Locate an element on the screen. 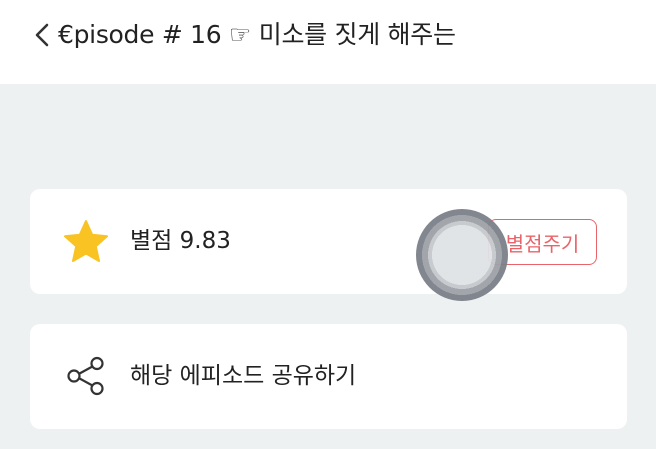 This screenshot has width=656, height=449. share-icon is located at coordinates (85, 376).